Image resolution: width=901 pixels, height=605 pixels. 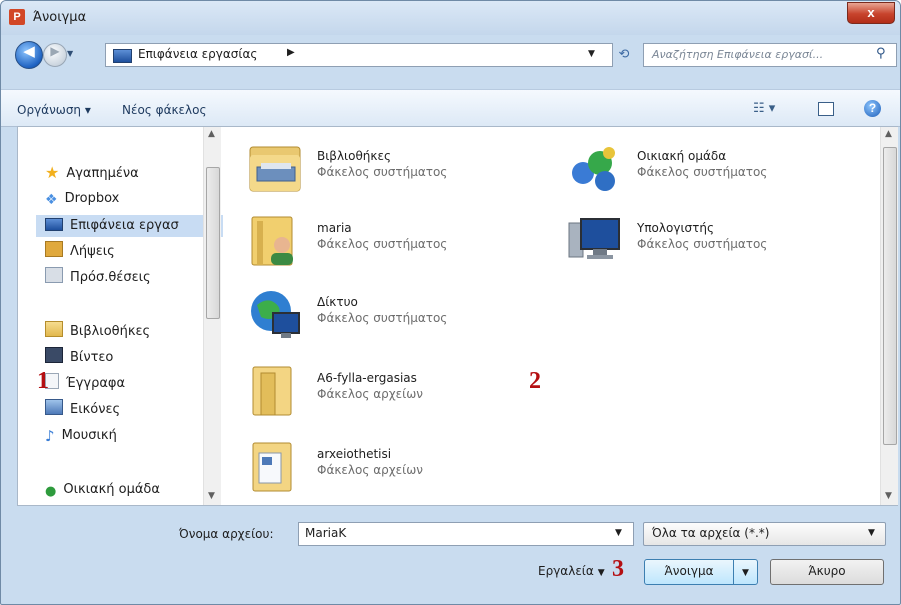 What do you see at coordinates (51, 491) in the screenshot?
I see `homegroup-icon: ●` at bounding box center [51, 491].